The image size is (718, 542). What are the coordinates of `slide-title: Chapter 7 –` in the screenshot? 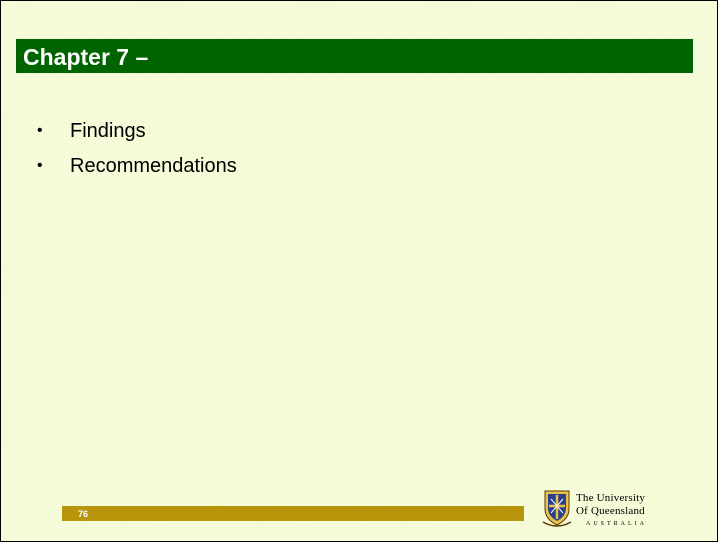 It's located at (86, 57).